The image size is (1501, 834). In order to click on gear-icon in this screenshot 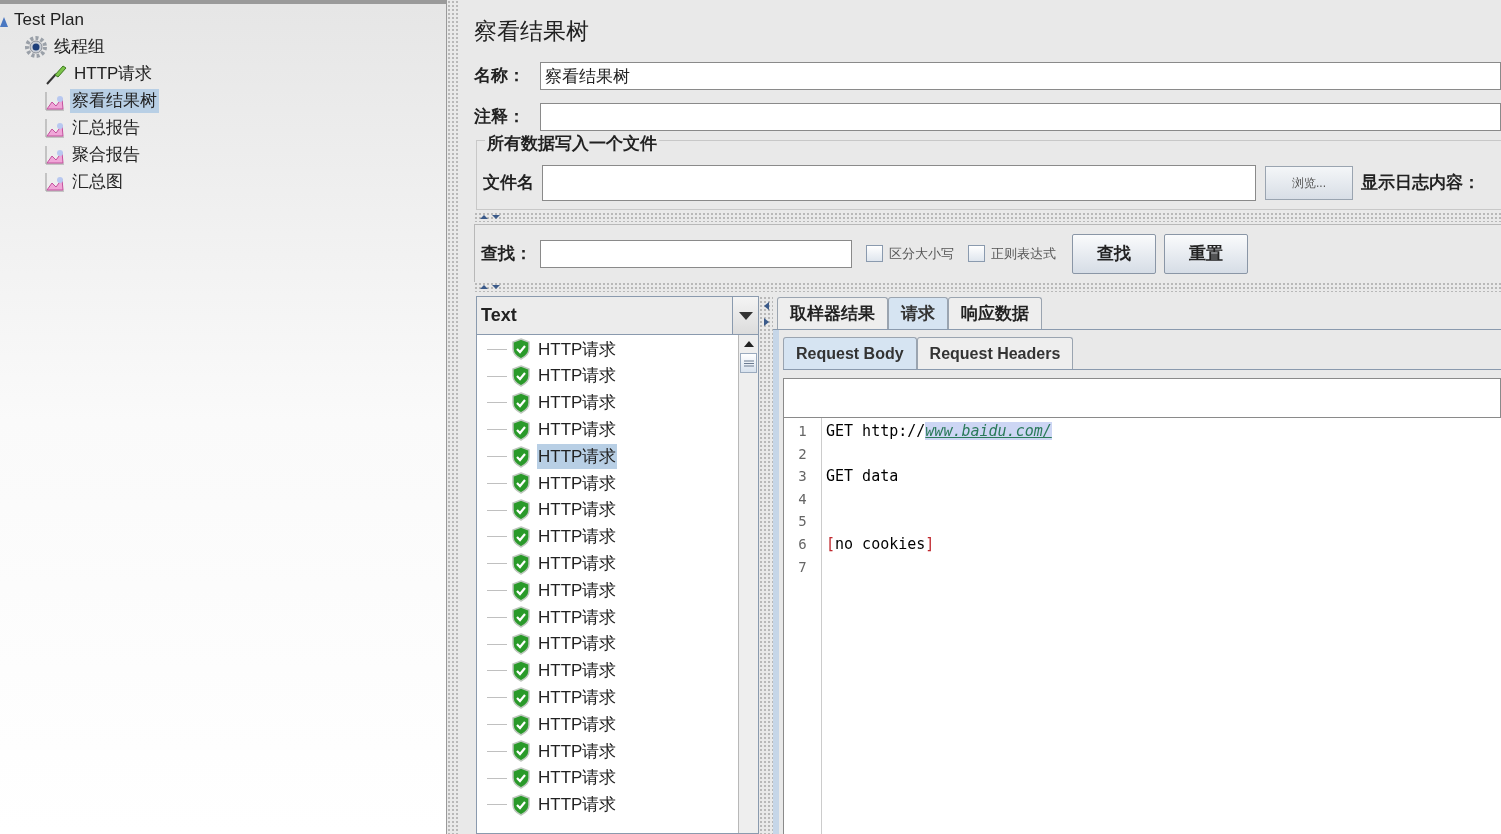, I will do `click(36, 46)`.